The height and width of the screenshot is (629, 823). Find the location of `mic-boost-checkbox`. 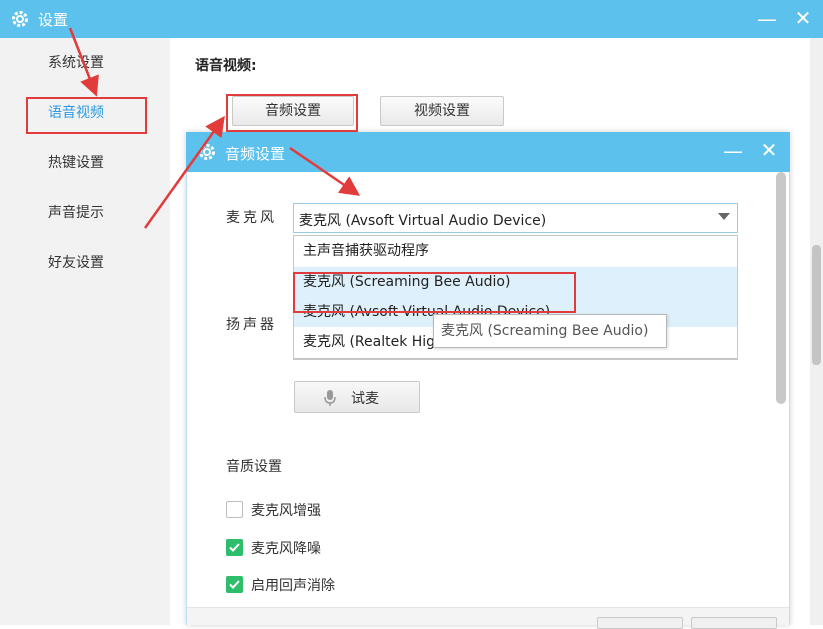

mic-boost-checkbox is located at coordinates (234, 509).